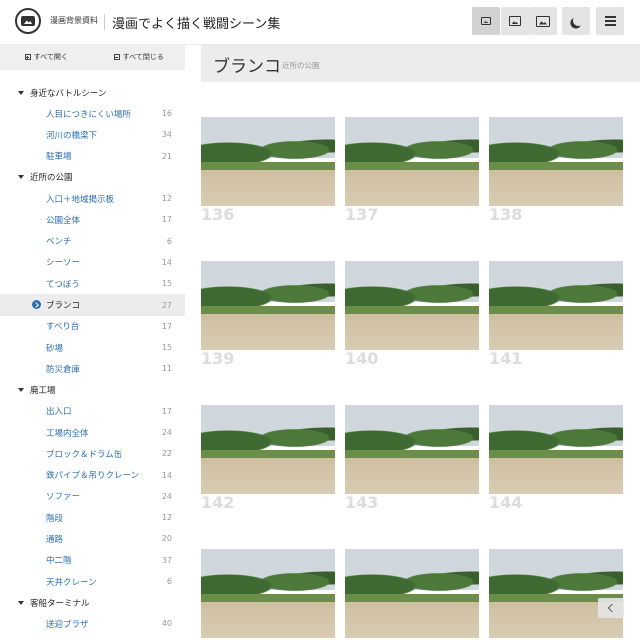 The height and width of the screenshot is (640, 640). Describe the element at coordinates (166, 539) in the screenshot. I see `sidebar-item-count: 20` at that location.